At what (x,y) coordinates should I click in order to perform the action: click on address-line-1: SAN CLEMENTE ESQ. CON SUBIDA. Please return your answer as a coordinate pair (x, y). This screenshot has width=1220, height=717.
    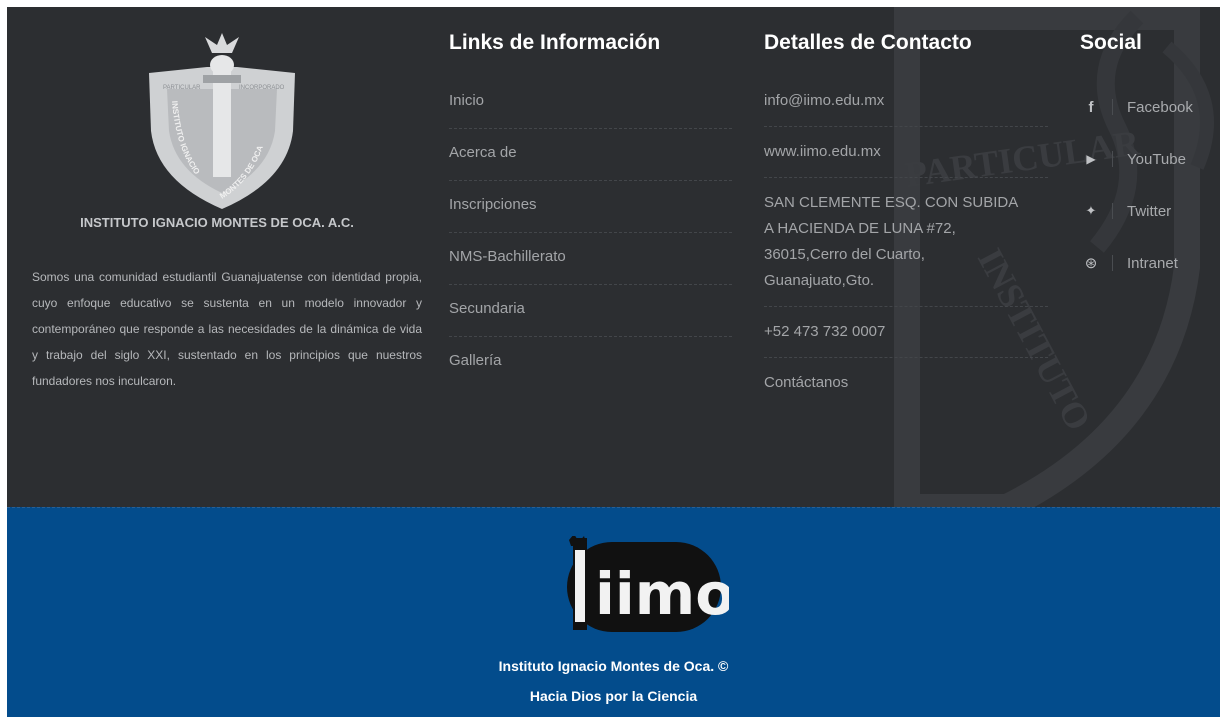
    Looking at the image, I should click on (891, 202).